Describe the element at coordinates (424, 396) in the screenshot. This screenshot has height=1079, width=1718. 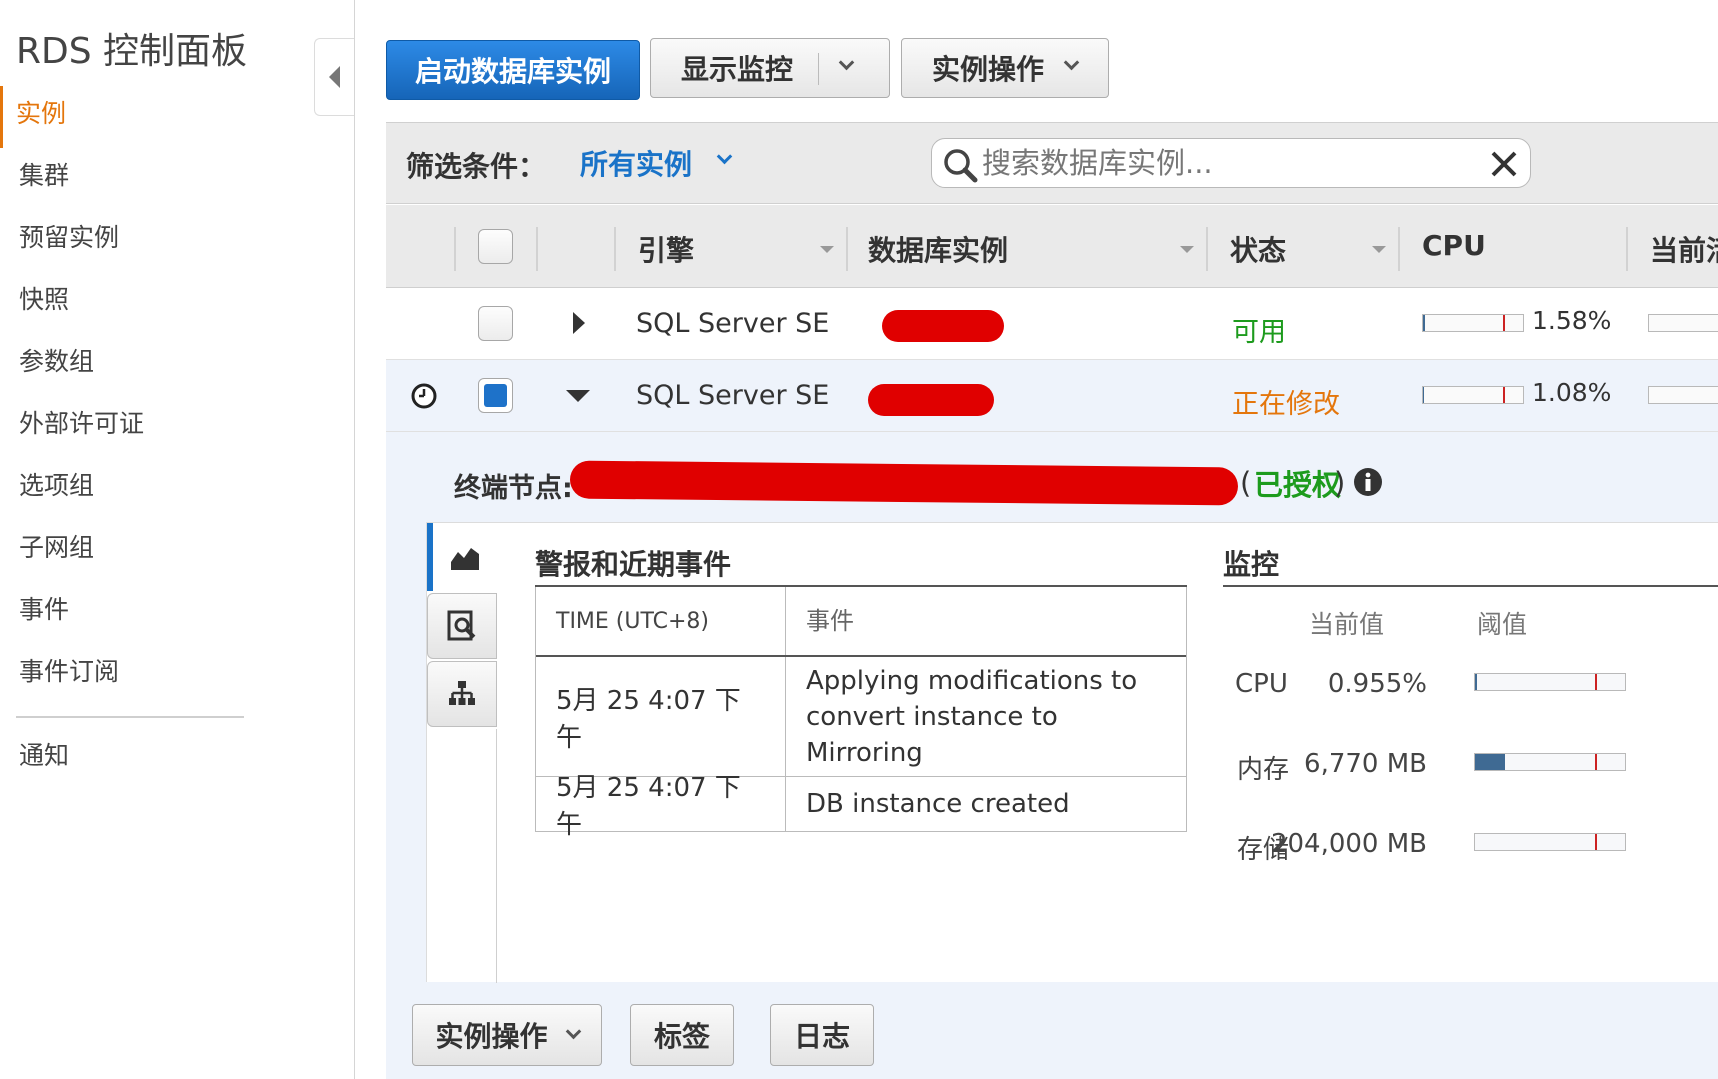
I see `clock-icon` at that location.